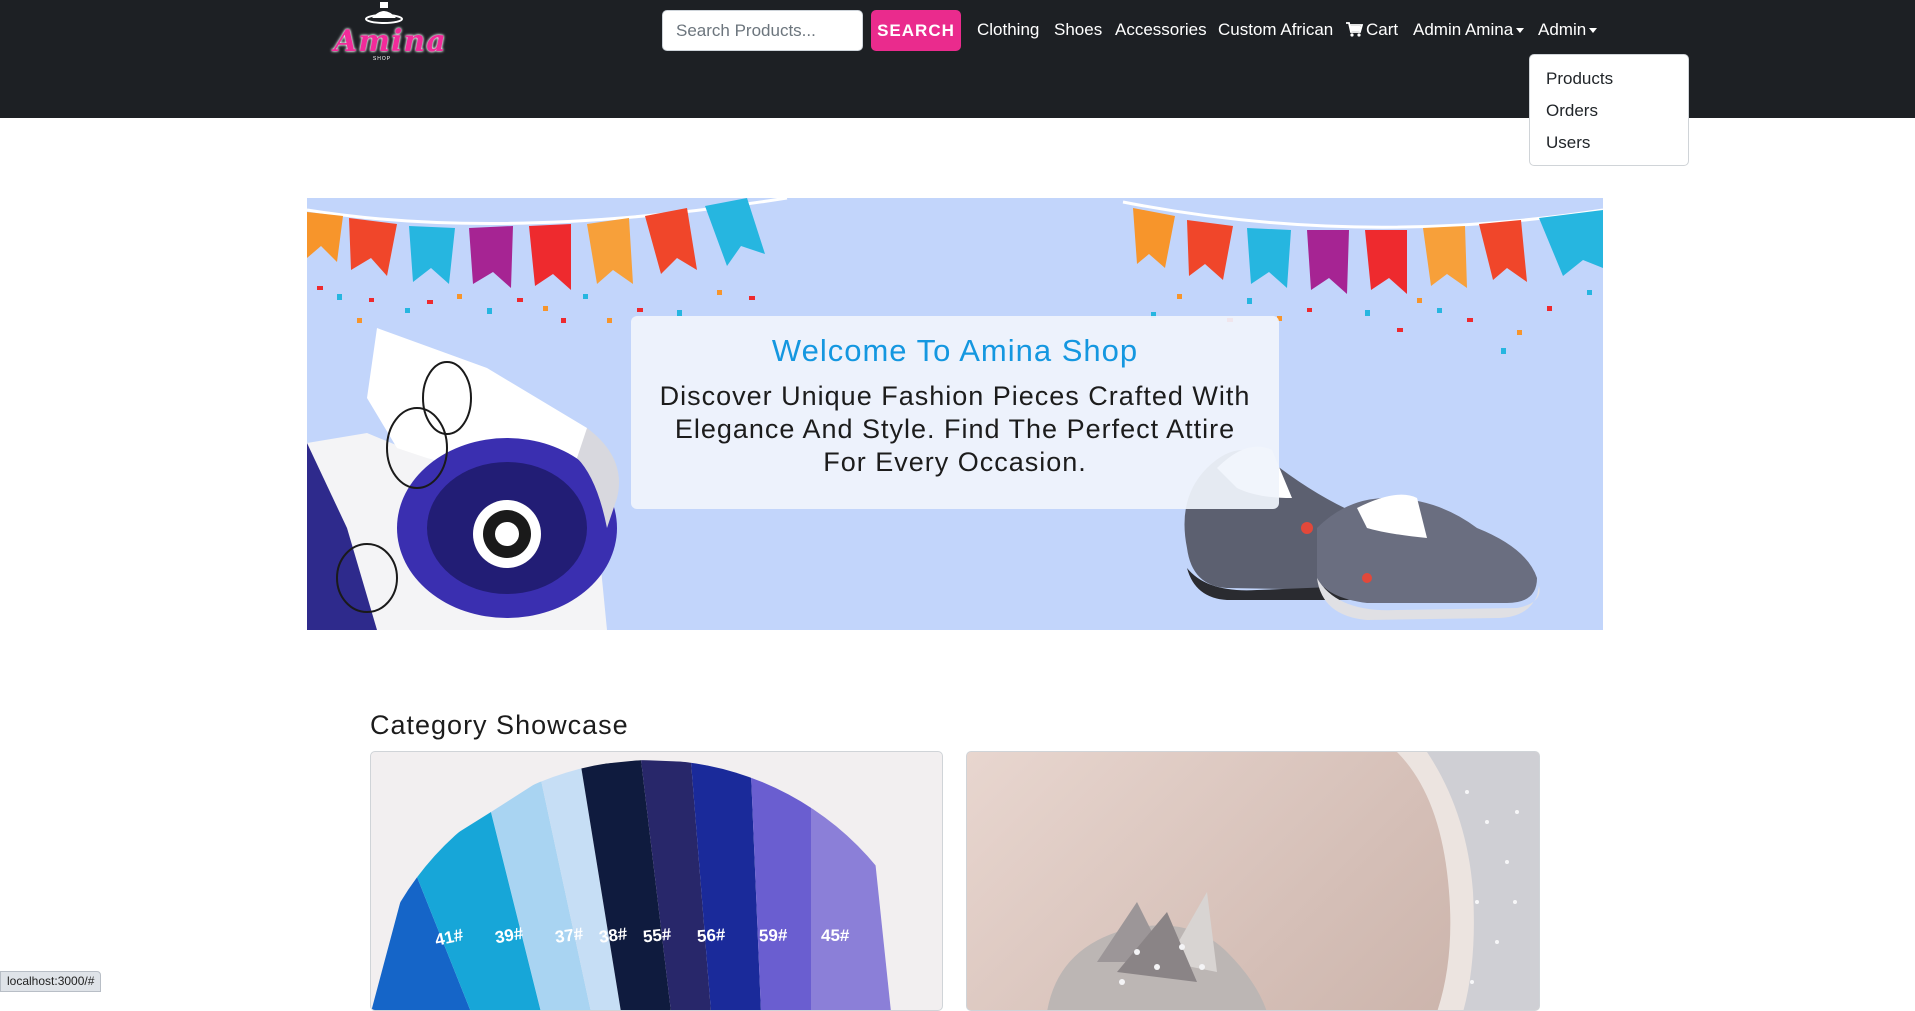 The height and width of the screenshot is (1011, 1915). I want to click on hero-title: Welcome To Amina Shop, so click(955, 350).